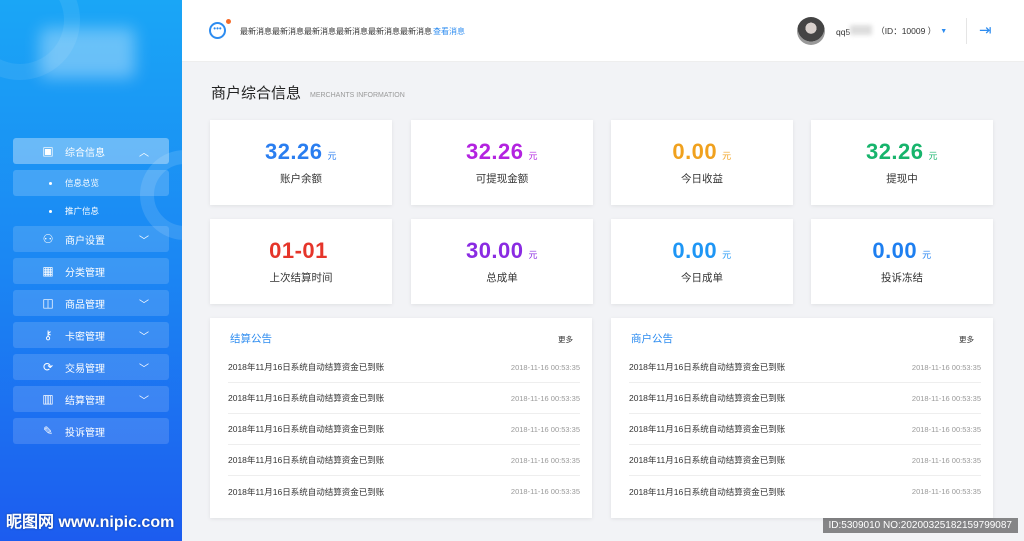 The image size is (1024, 541). What do you see at coordinates (702, 179) in the screenshot?
I see `stat-label: 今日收益` at bounding box center [702, 179].